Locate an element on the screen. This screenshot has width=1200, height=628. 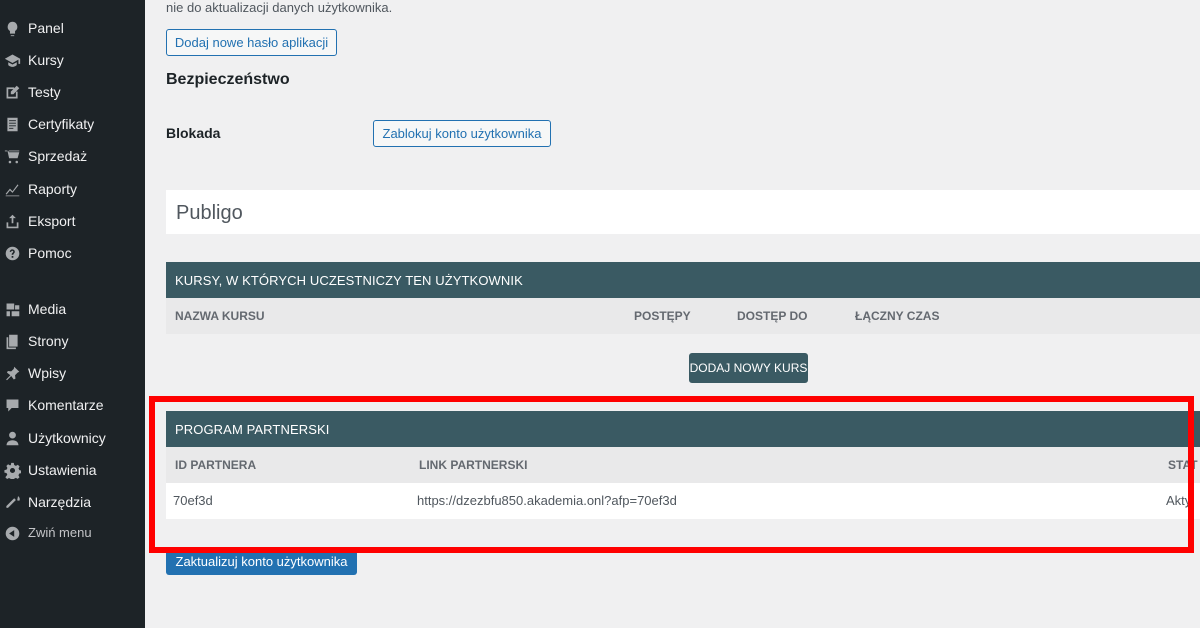
sidebar-item-ustawienia: Ustawienia is located at coordinates (72, 470).